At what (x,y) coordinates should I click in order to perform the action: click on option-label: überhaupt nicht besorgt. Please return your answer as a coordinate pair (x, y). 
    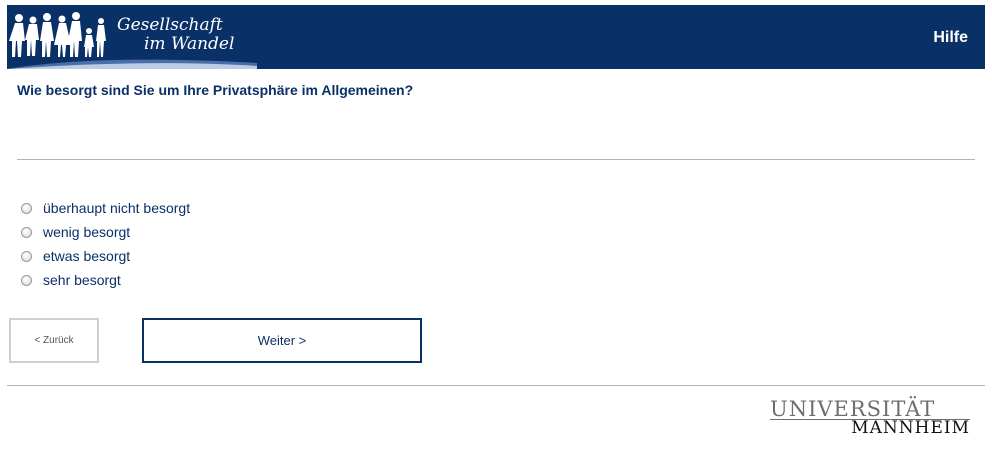
    Looking at the image, I should click on (117, 208).